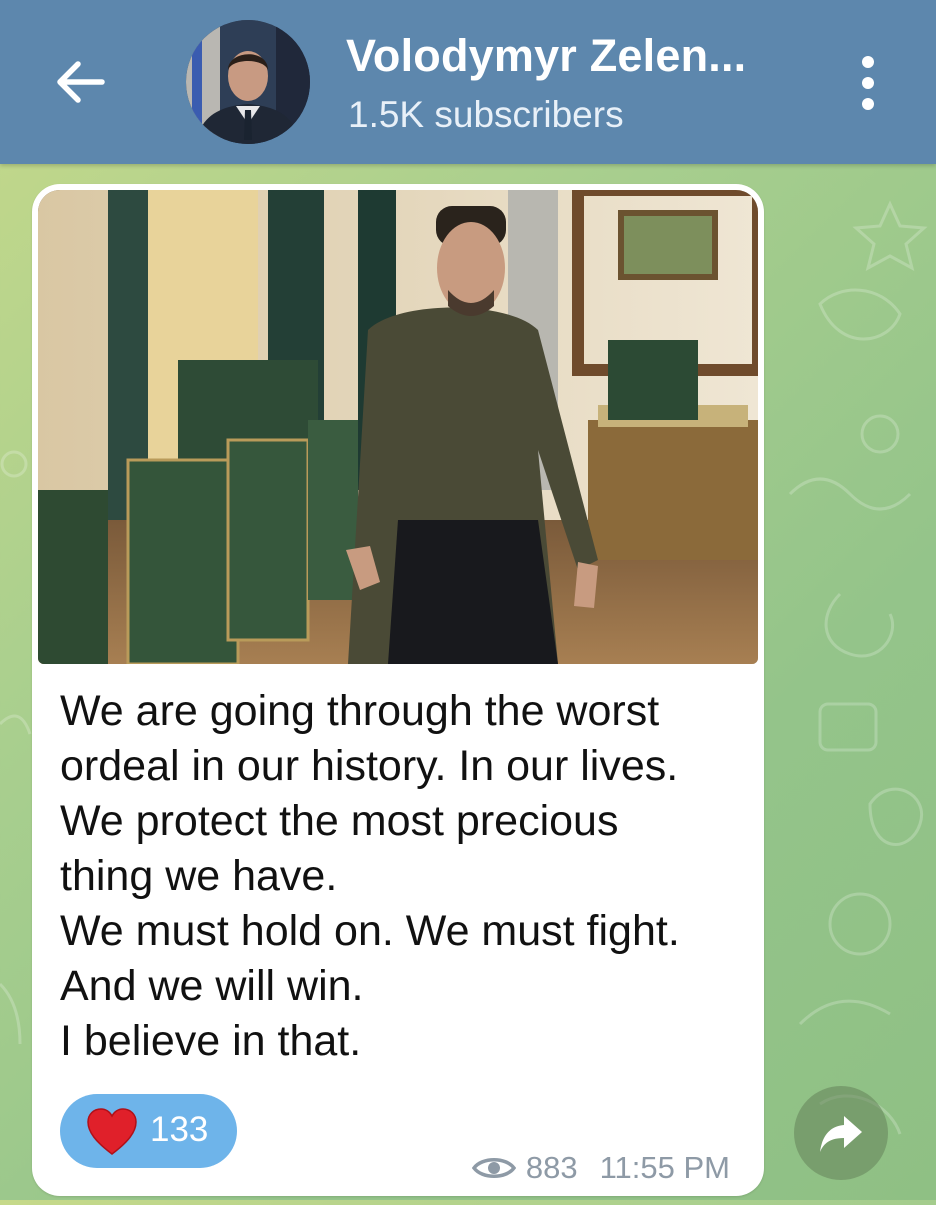  Describe the element at coordinates (339, 821) in the screenshot. I see `message-line: We protect the most precious` at that location.